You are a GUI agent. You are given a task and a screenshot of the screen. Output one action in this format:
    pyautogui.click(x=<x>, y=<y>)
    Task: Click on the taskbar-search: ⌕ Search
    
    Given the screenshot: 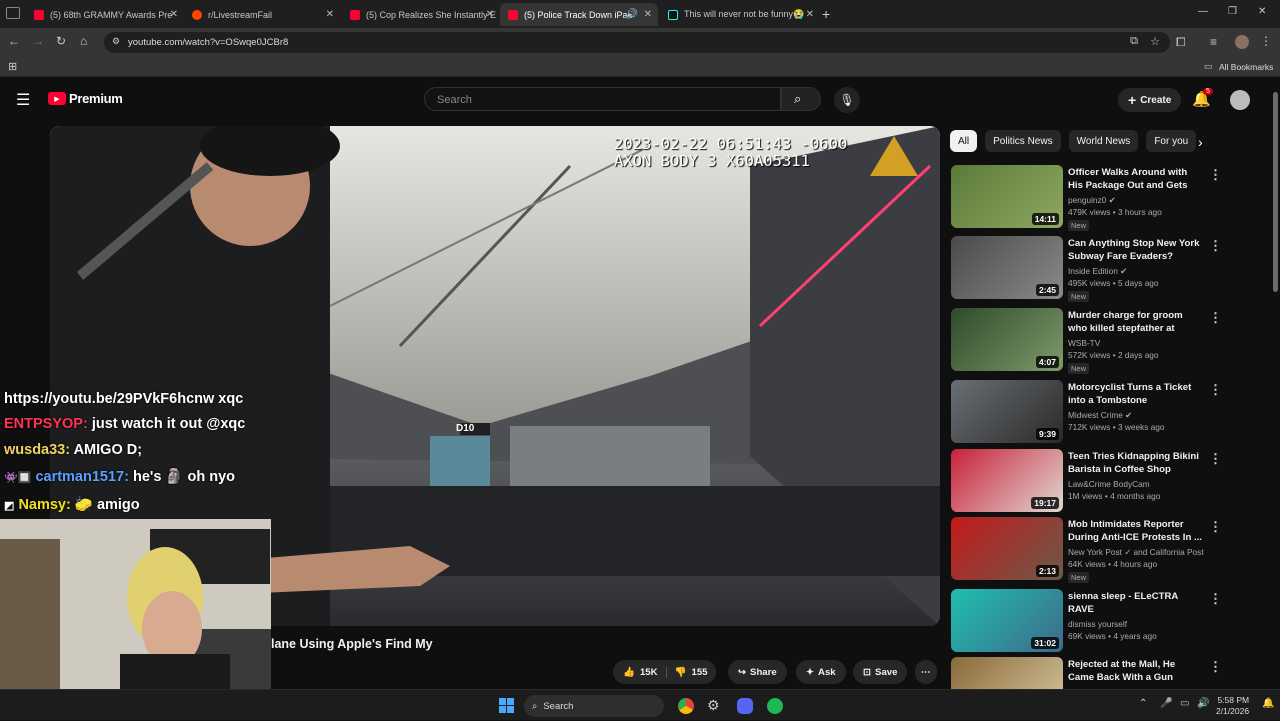 What is the action you would take?
    pyautogui.click(x=594, y=706)
    